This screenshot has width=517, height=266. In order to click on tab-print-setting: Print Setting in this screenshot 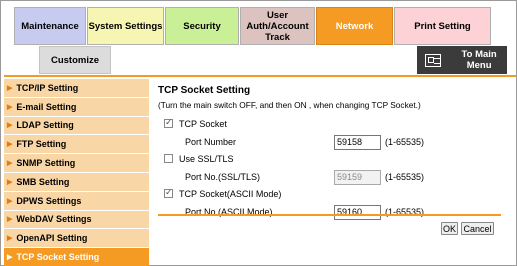, I will do `click(442, 26)`.